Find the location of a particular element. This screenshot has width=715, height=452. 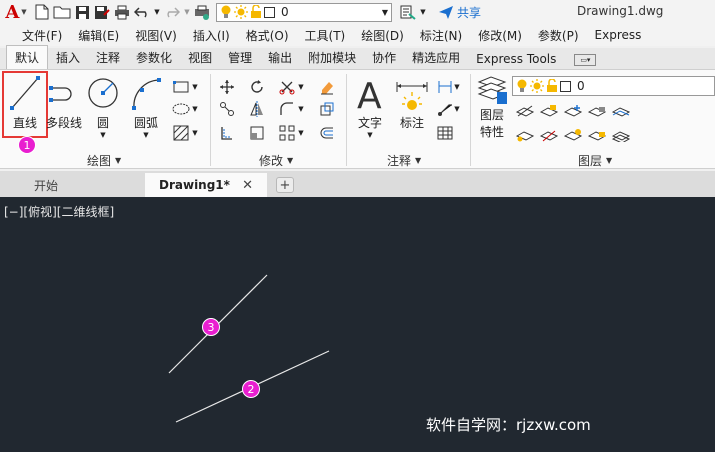

copy-icon is located at coordinates (227, 109).